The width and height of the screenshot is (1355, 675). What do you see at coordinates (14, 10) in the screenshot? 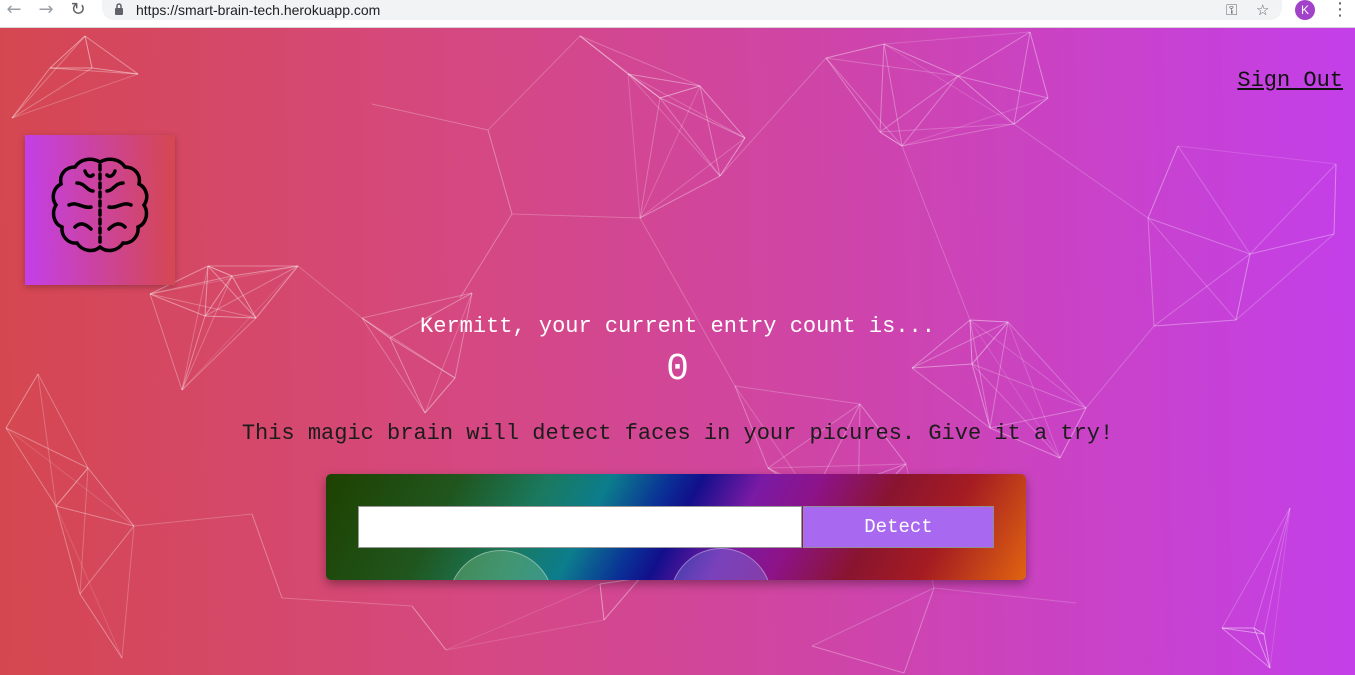
I see `back-icon: ←` at bounding box center [14, 10].